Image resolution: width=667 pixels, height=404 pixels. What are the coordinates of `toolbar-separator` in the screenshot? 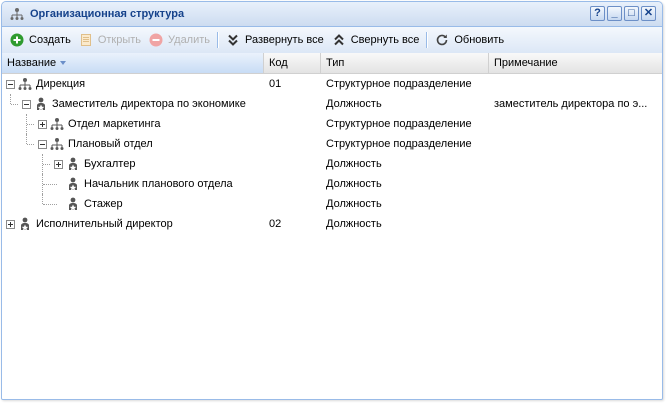 It's located at (218, 40).